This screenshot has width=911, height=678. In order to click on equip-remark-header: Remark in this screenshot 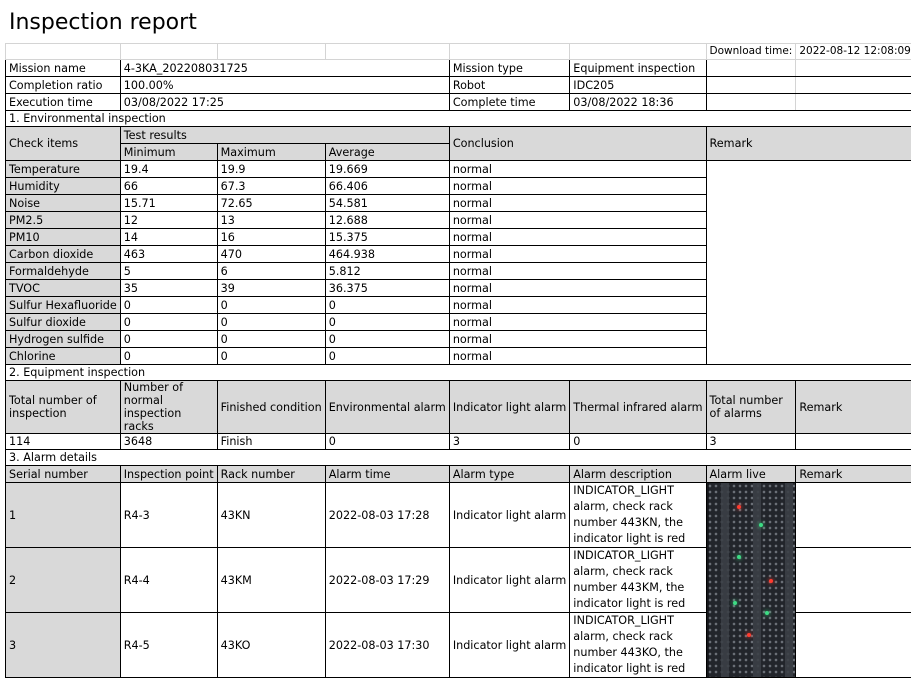, I will do `click(853, 407)`.